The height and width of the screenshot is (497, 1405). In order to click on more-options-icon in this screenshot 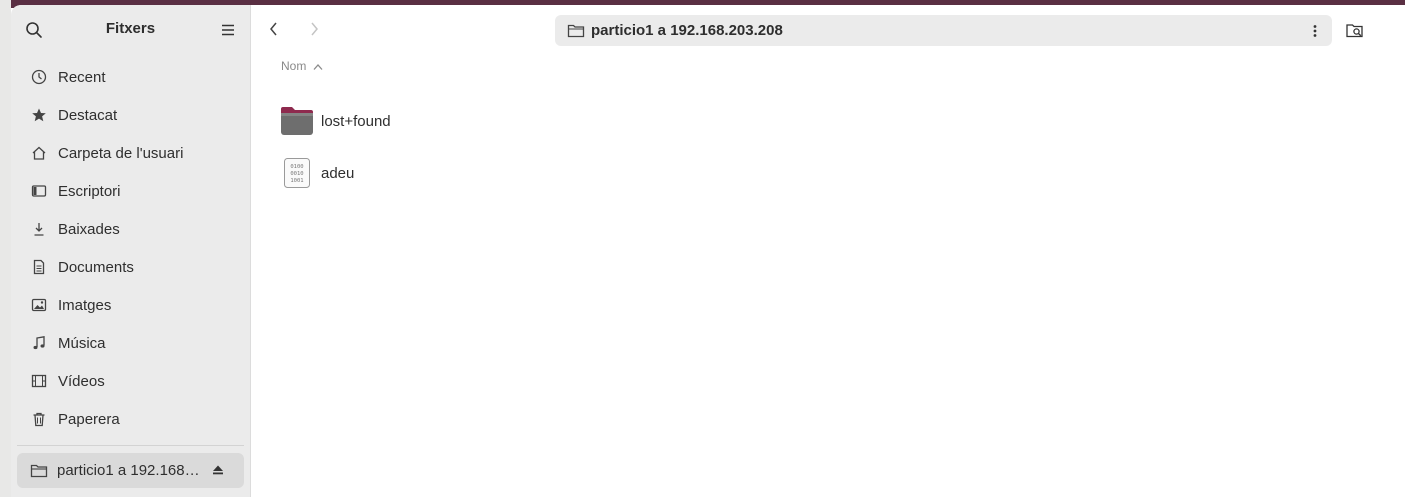, I will do `click(1315, 31)`.